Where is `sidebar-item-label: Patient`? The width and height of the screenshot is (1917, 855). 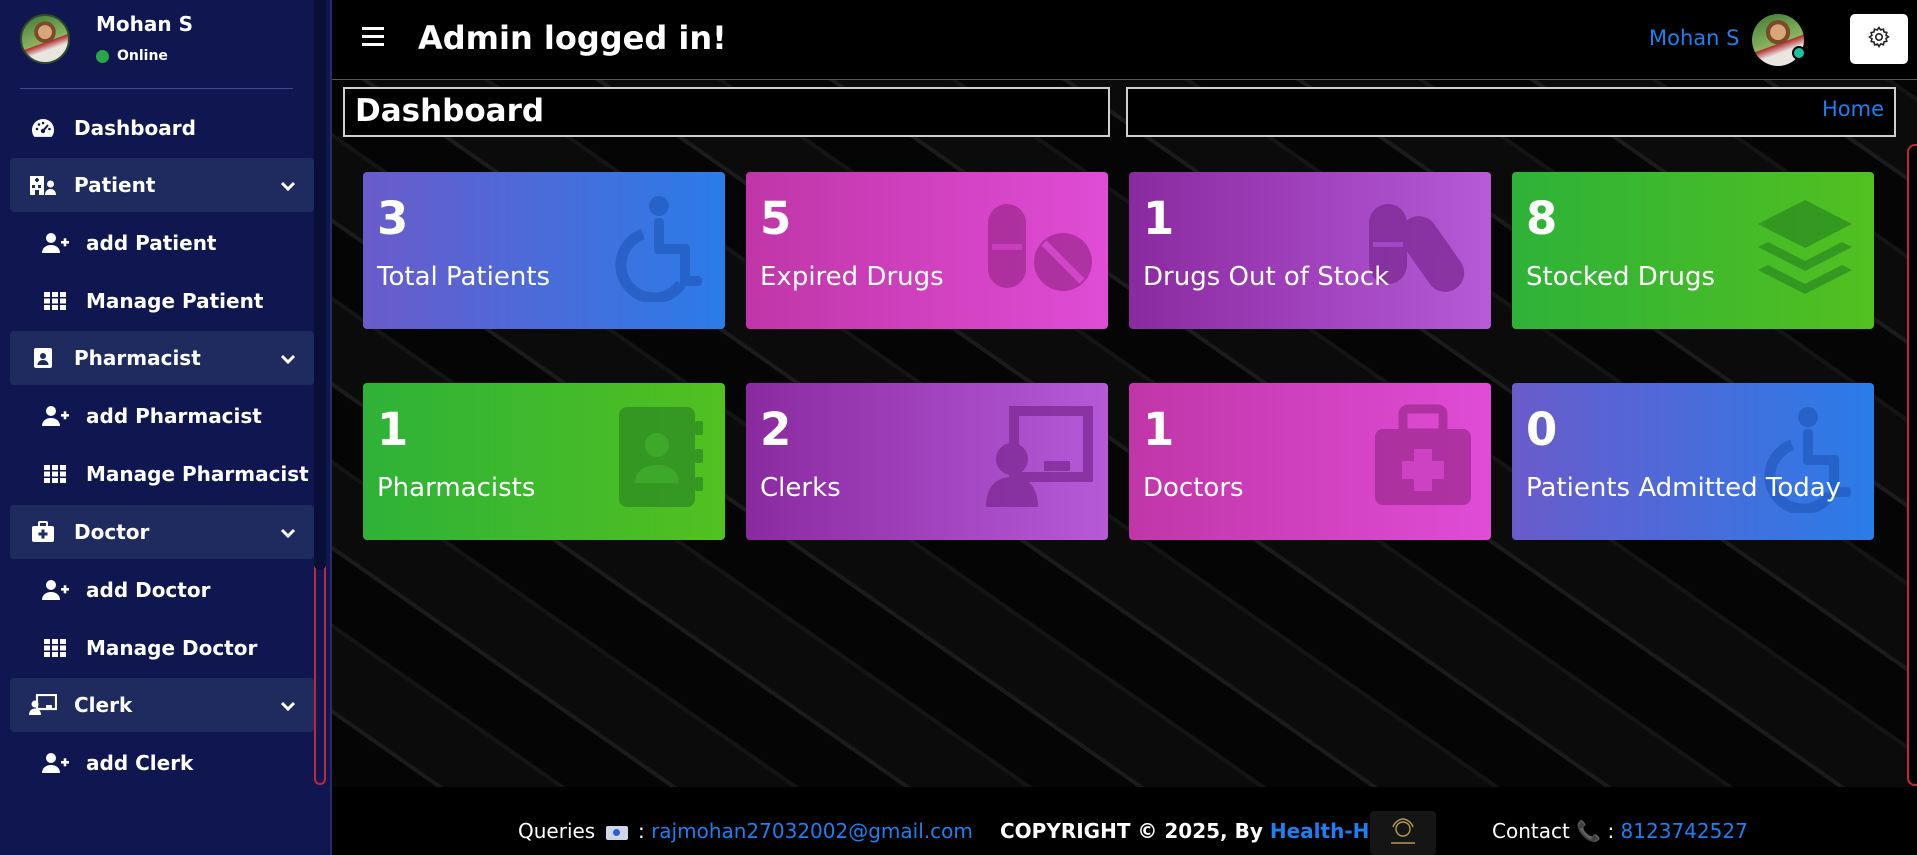
sidebar-item-label: Patient is located at coordinates (115, 185).